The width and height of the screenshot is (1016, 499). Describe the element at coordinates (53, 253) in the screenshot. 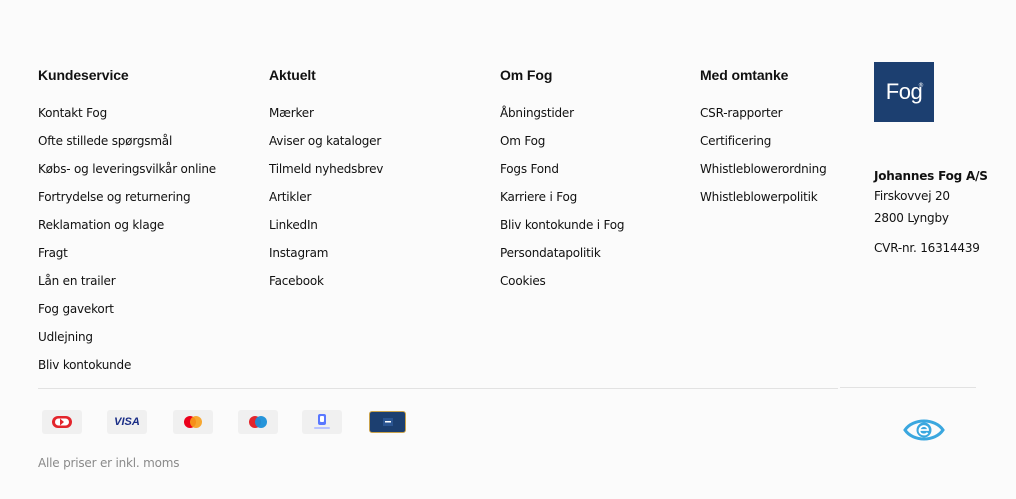

I see `footer-link: Fragt` at that location.